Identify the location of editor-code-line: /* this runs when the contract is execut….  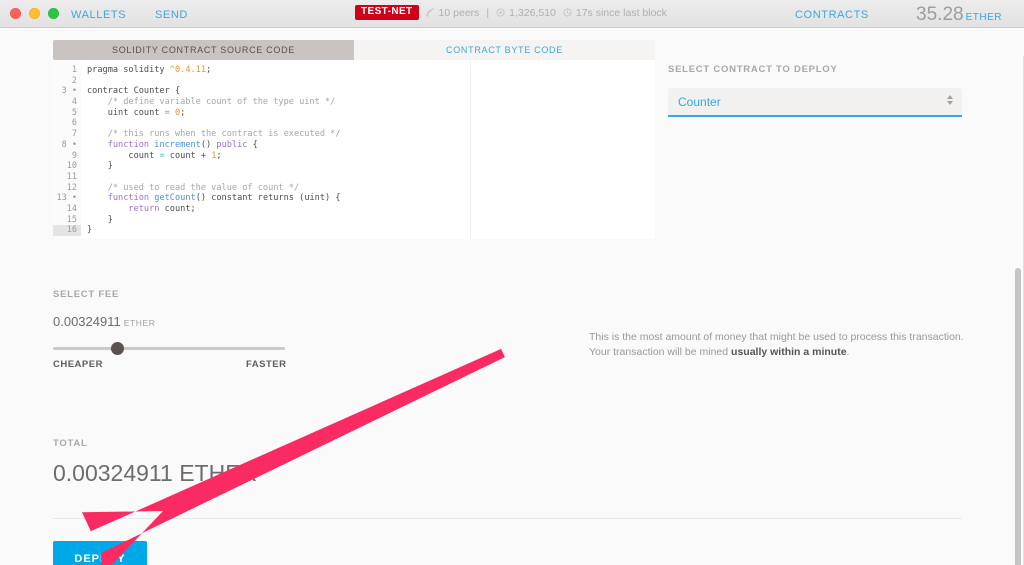
(214, 134).